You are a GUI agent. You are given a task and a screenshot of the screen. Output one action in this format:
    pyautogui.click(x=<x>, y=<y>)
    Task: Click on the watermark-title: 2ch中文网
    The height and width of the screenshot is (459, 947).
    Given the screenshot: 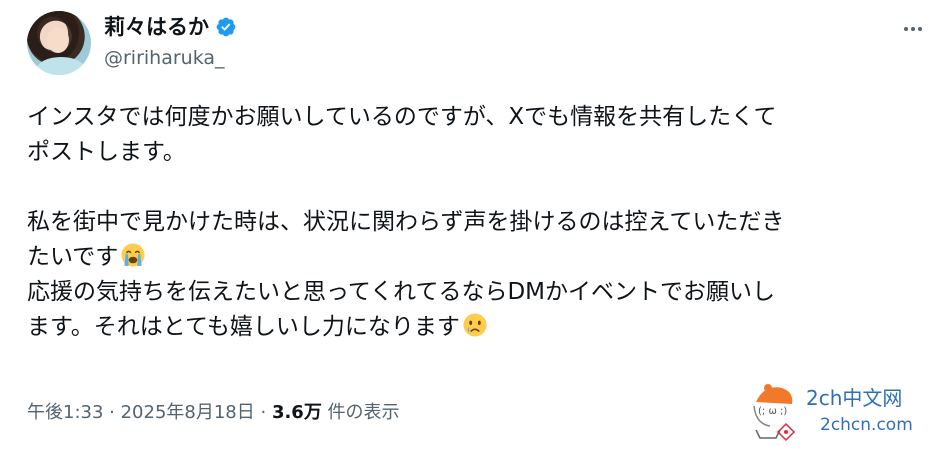 What is the action you would take?
    pyautogui.click(x=854, y=398)
    